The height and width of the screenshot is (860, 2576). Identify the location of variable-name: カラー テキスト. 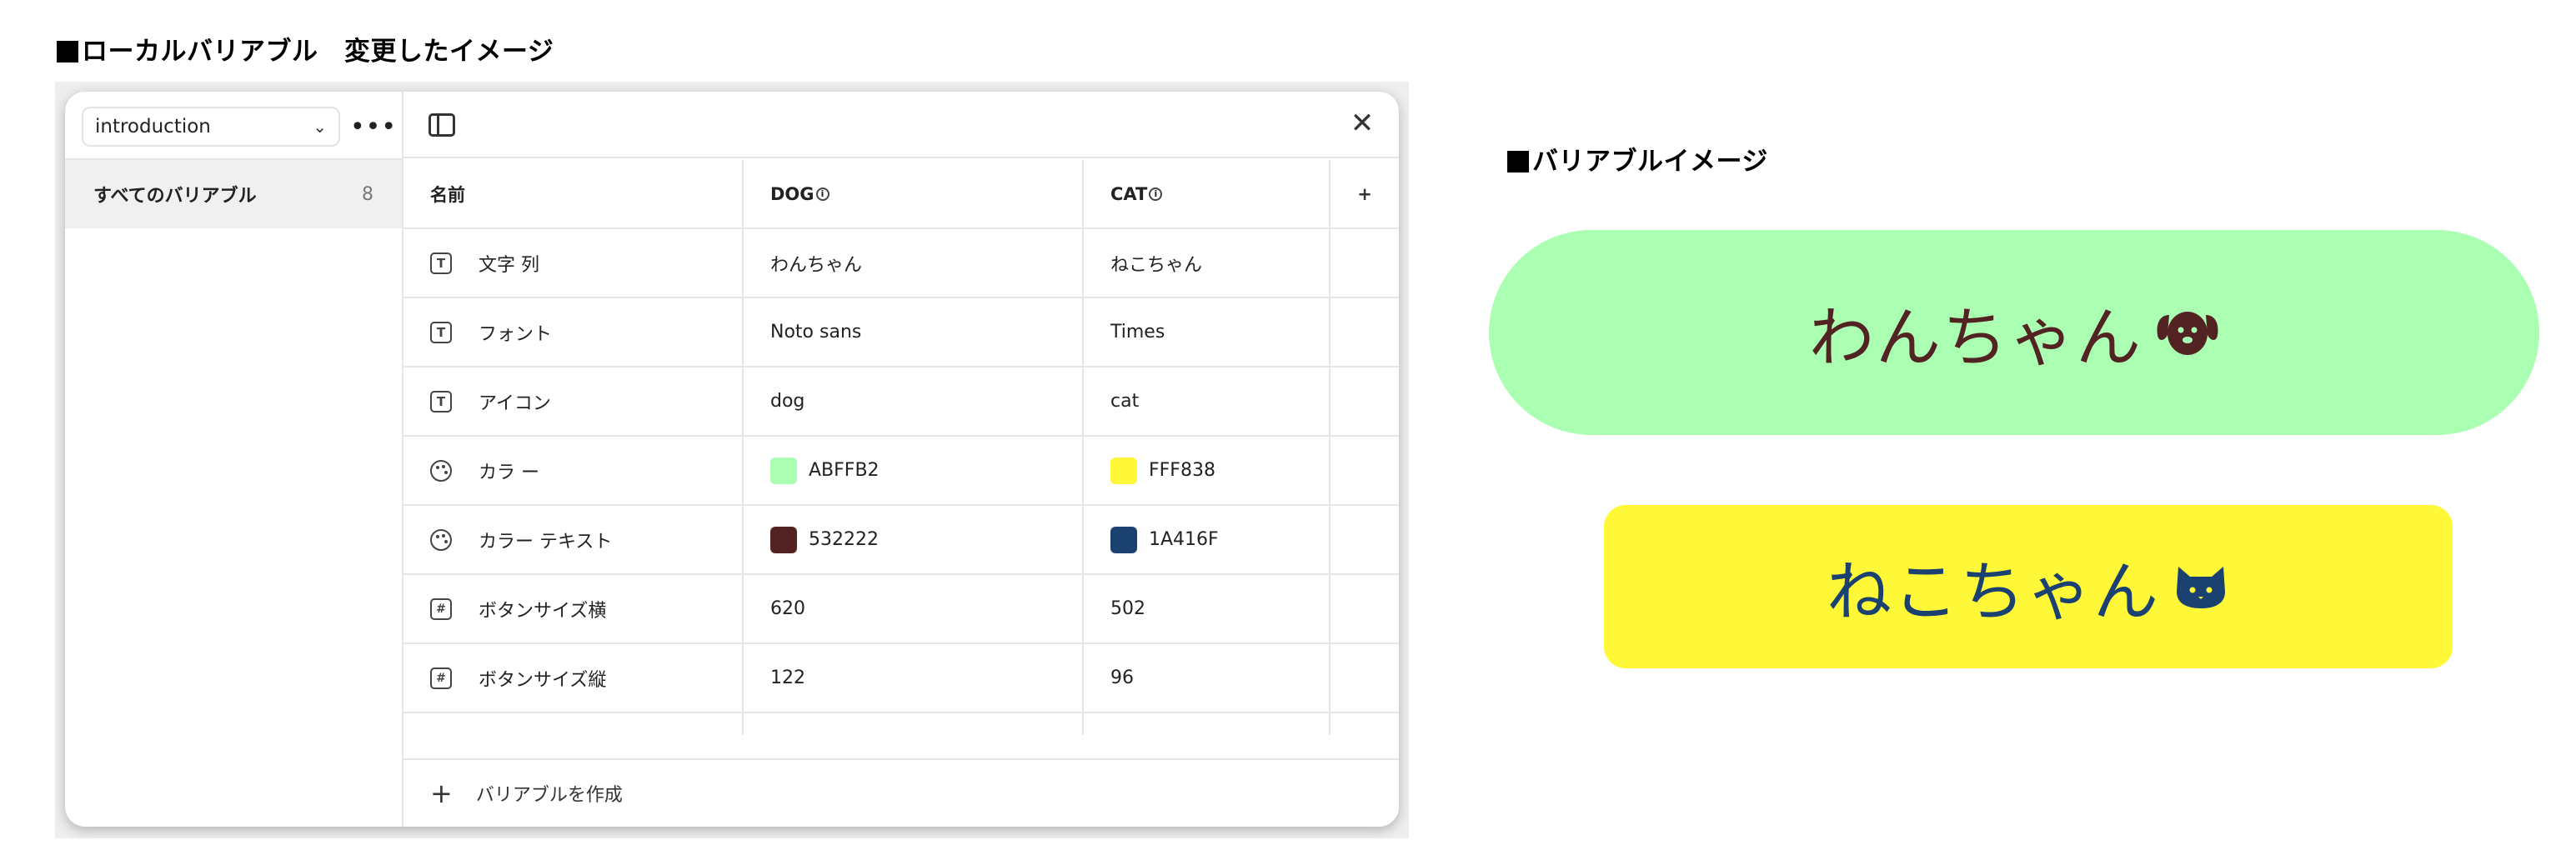
(546, 541).